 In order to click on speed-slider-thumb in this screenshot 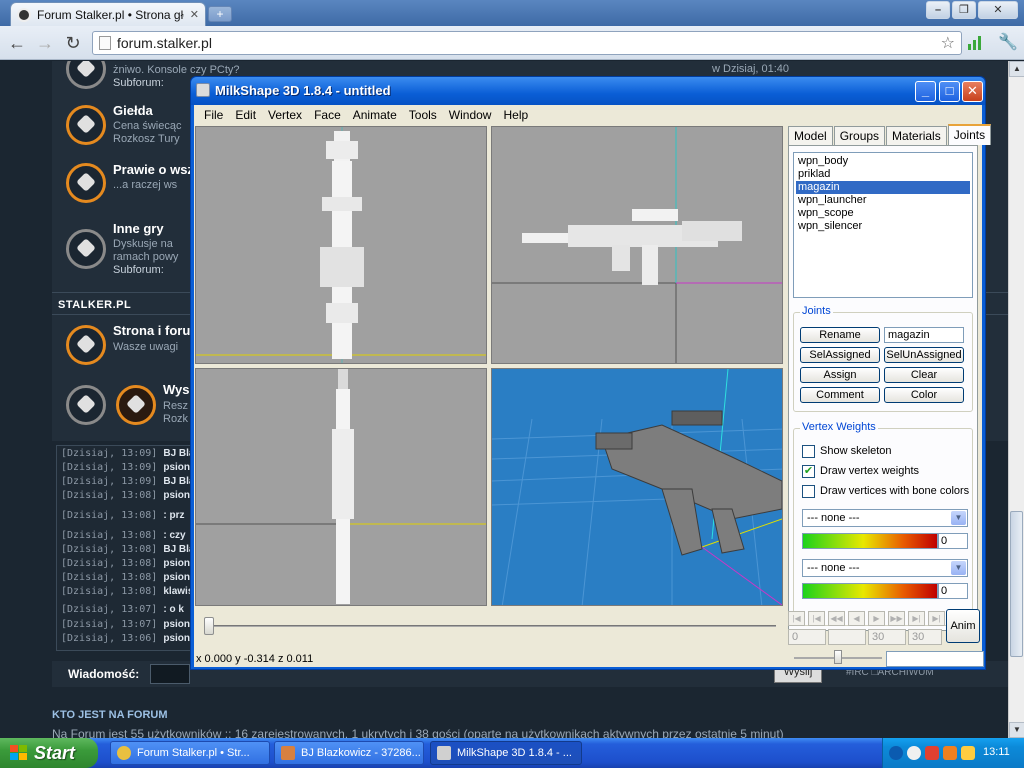, I will do `click(838, 657)`.